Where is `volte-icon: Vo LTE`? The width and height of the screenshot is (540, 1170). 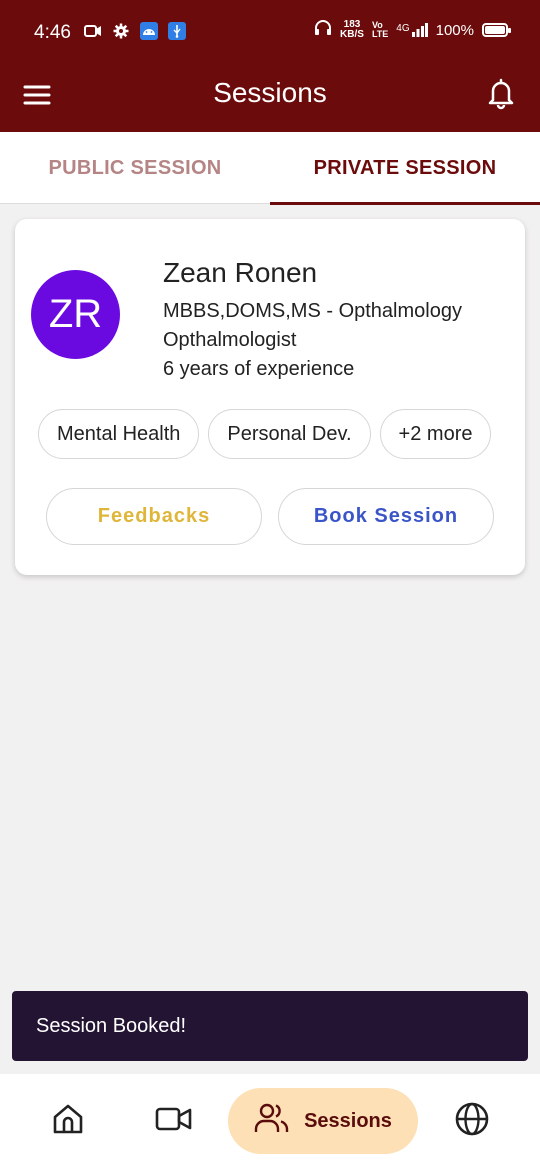 volte-icon: Vo LTE is located at coordinates (380, 29).